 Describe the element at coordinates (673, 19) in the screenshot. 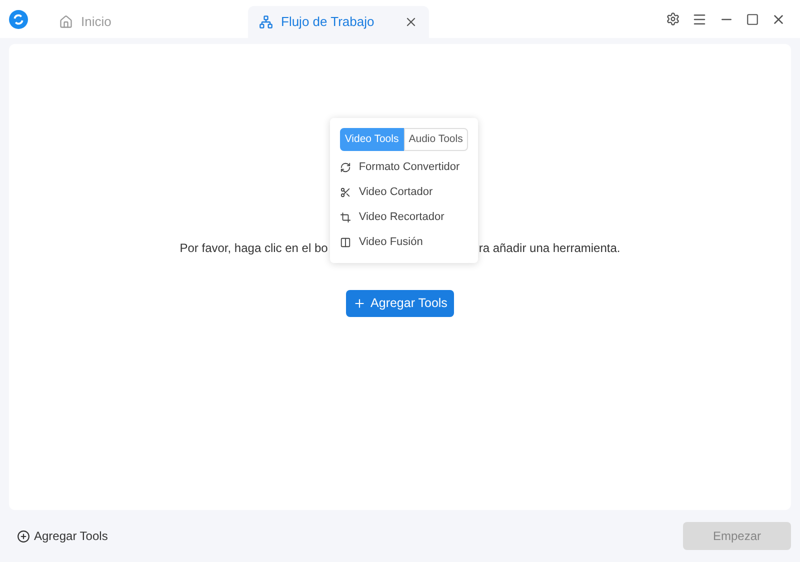

I see `settings-icon` at that location.